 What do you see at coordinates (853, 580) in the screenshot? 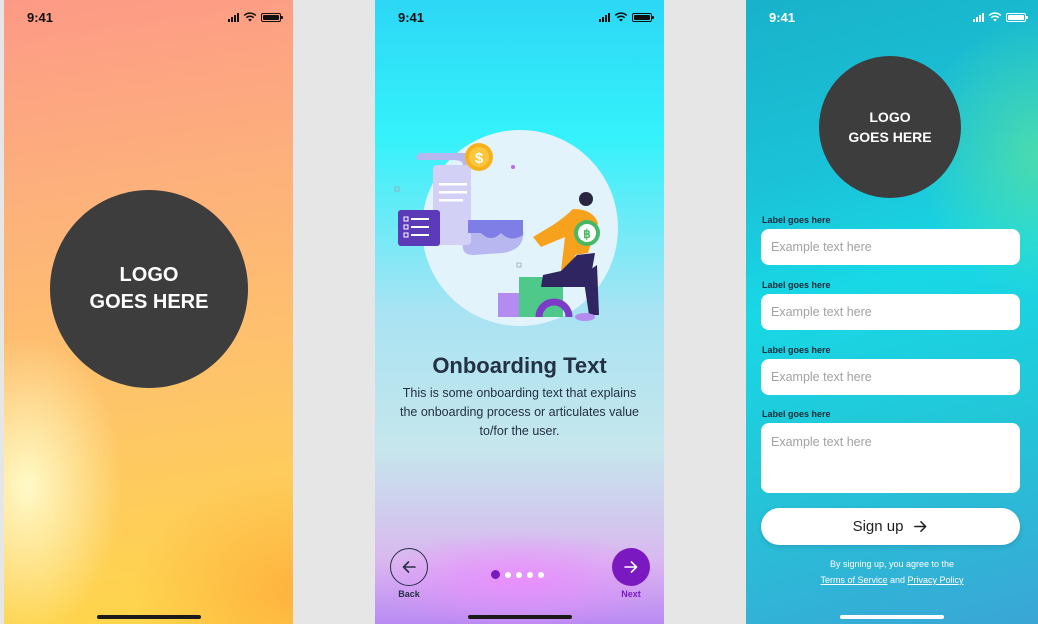
I see `terms-of-service-link: Terms of Service` at bounding box center [853, 580].